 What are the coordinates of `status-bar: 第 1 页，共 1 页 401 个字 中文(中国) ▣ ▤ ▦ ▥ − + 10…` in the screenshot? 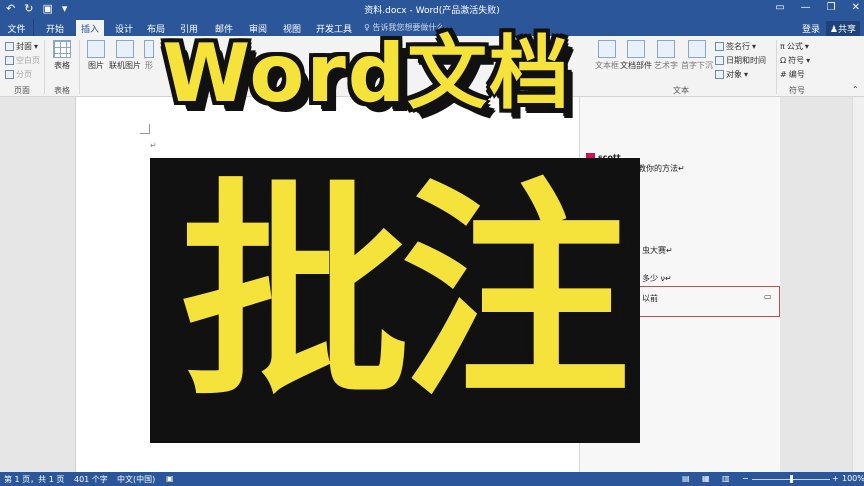 It's located at (432, 479).